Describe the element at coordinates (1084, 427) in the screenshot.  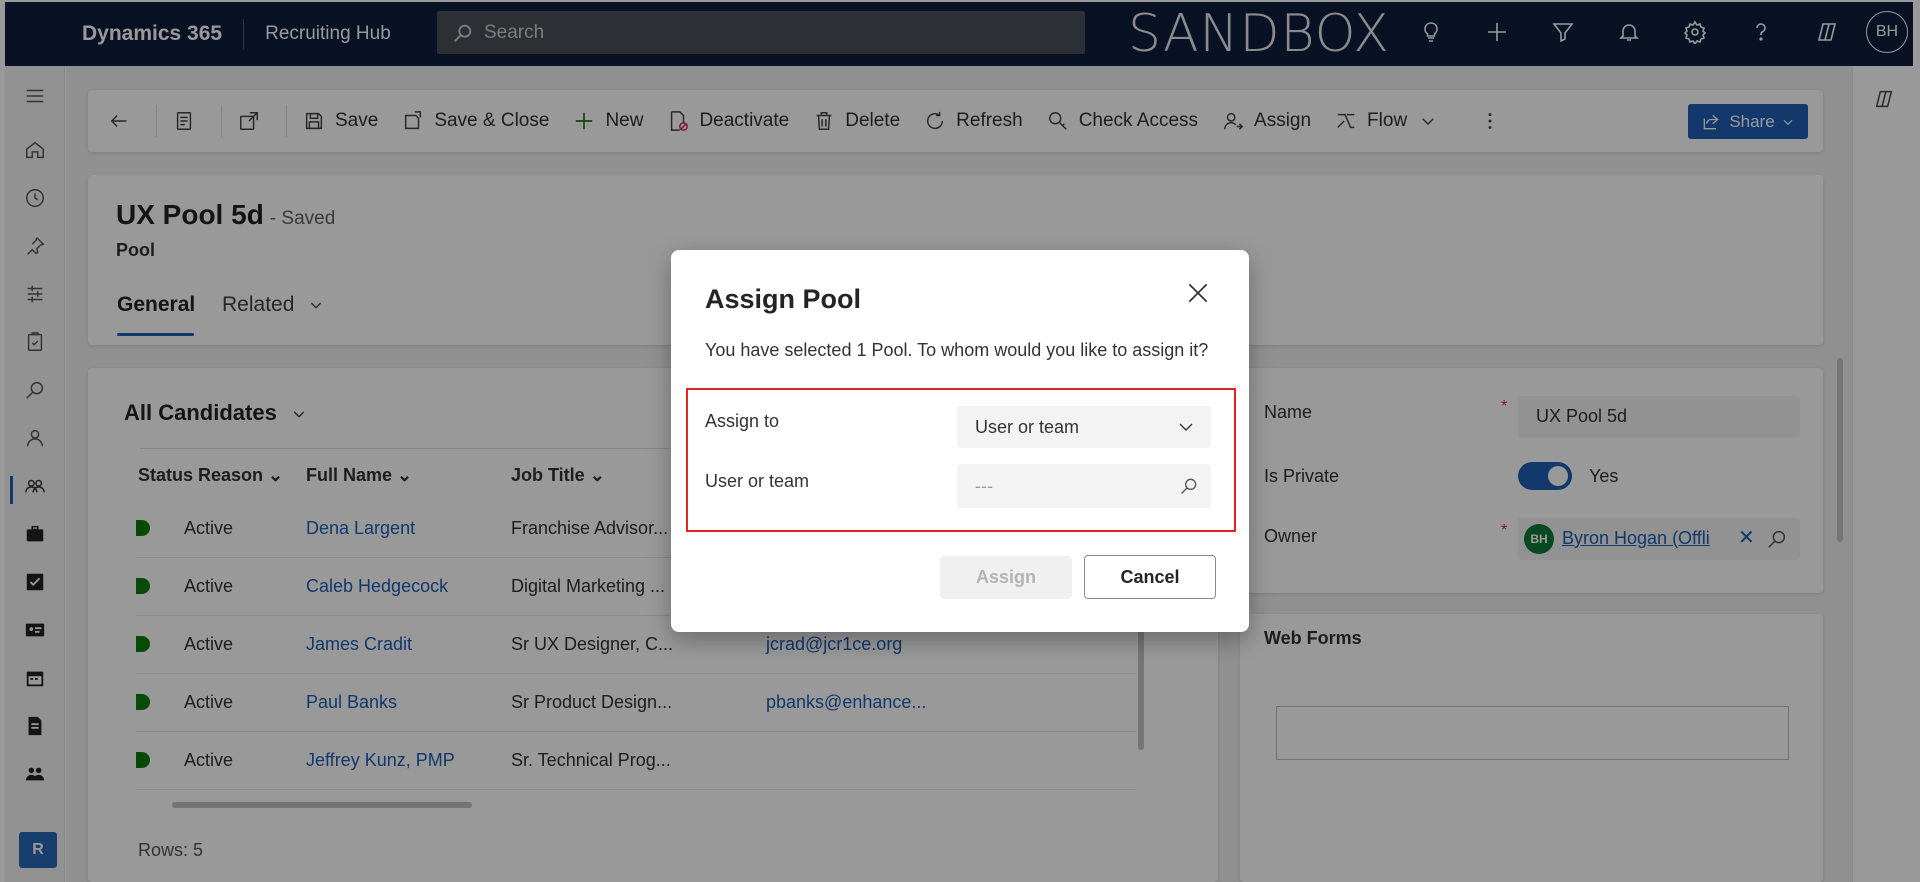
I see `assign-to-select: User or team` at that location.